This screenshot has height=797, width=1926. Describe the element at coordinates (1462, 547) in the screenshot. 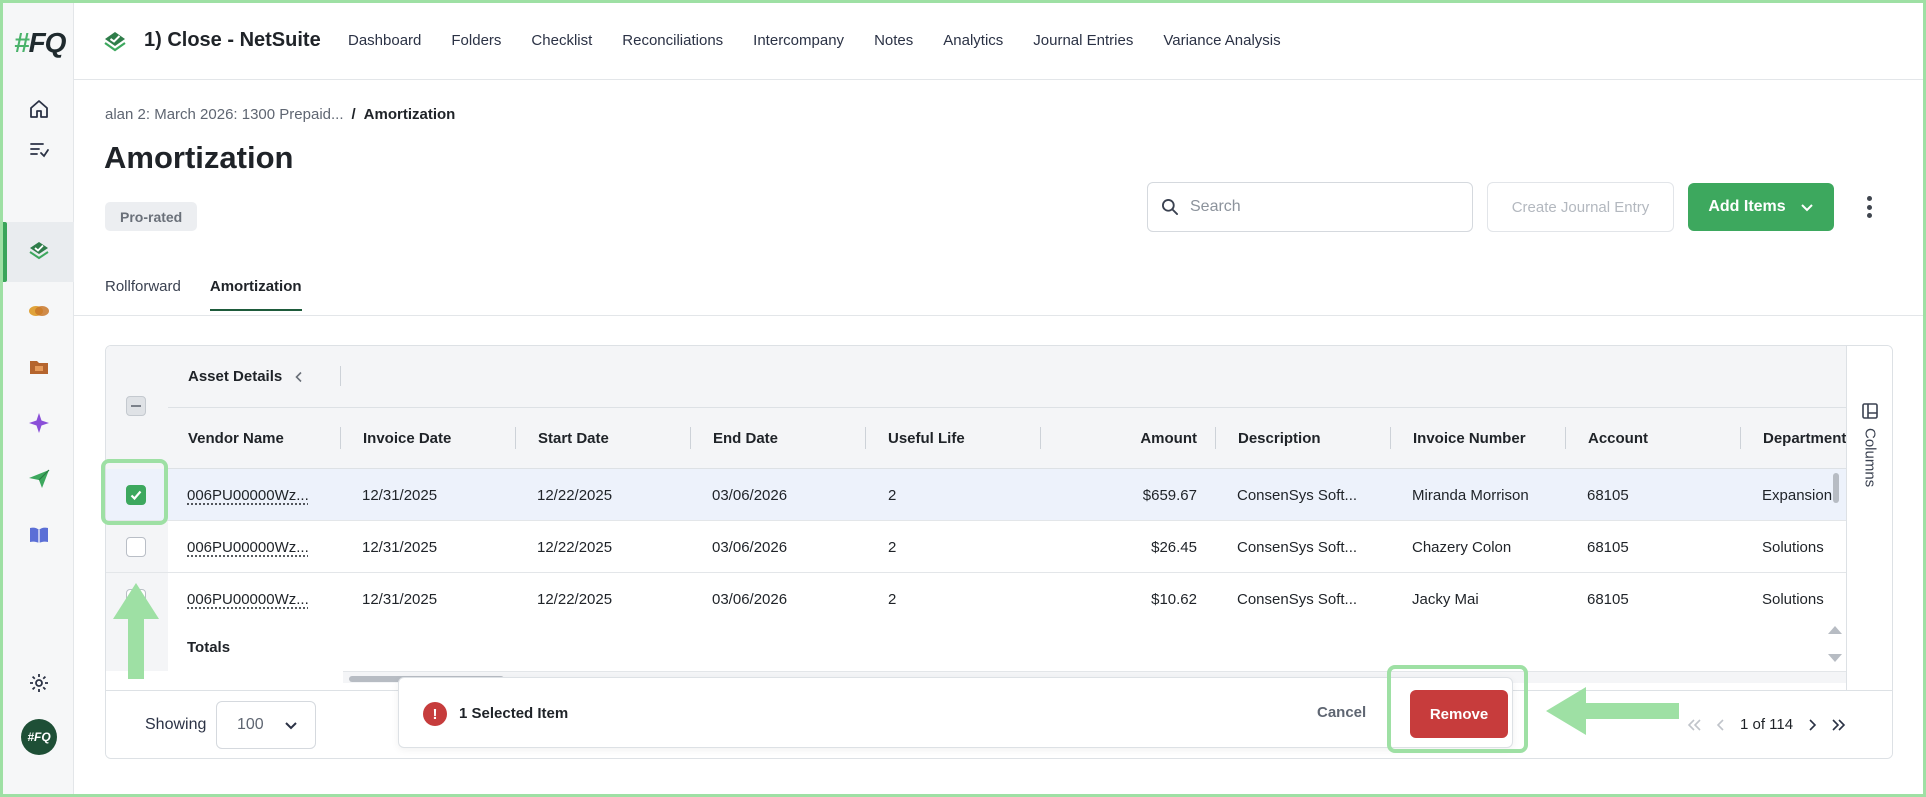

I see `cell-invoice-number: Chazery Colon` at that location.